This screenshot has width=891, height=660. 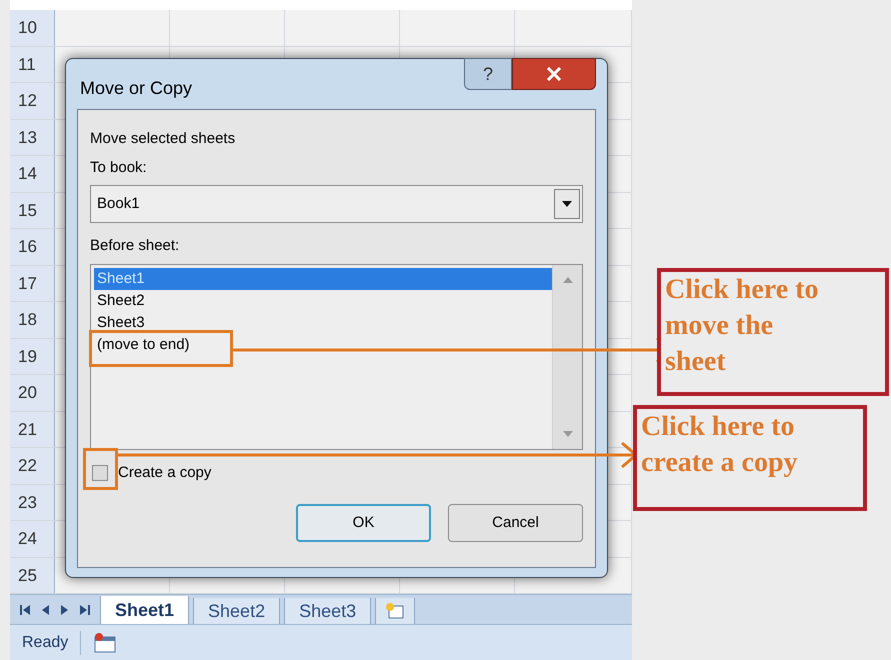 I want to click on row-header: 11, so click(x=32, y=64).